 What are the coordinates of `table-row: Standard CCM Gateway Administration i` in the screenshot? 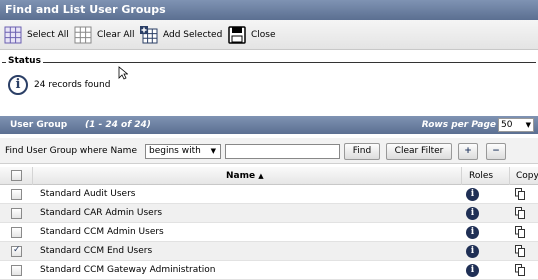 It's located at (269, 270).